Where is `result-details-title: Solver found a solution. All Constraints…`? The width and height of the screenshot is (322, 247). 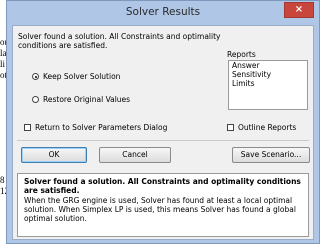
result-details-title: Solver found a solution. All Constraints… is located at coordinates (162, 186).